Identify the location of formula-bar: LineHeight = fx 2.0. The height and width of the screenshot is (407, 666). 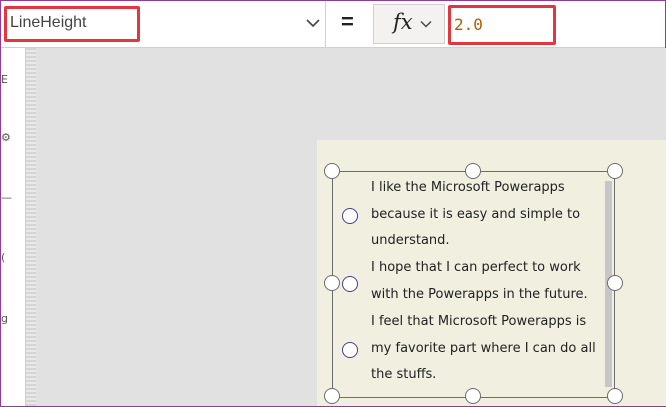
(333, 24).